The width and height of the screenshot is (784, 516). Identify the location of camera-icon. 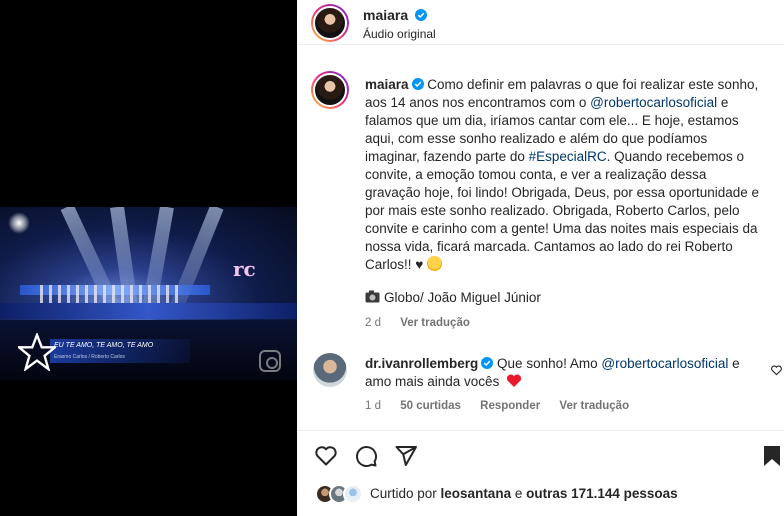
(372, 296).